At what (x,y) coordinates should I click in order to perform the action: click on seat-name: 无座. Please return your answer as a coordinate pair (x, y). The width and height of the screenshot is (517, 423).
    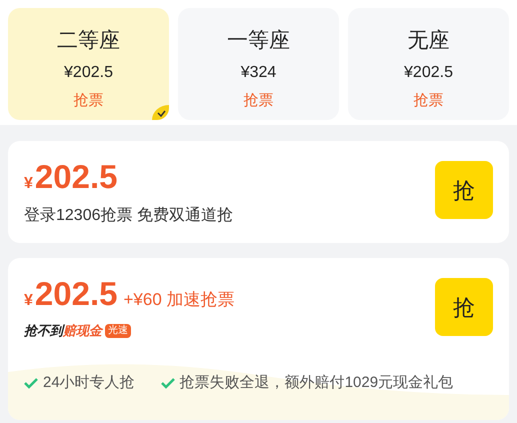
    Looking at the image, I should click on (429, 41).